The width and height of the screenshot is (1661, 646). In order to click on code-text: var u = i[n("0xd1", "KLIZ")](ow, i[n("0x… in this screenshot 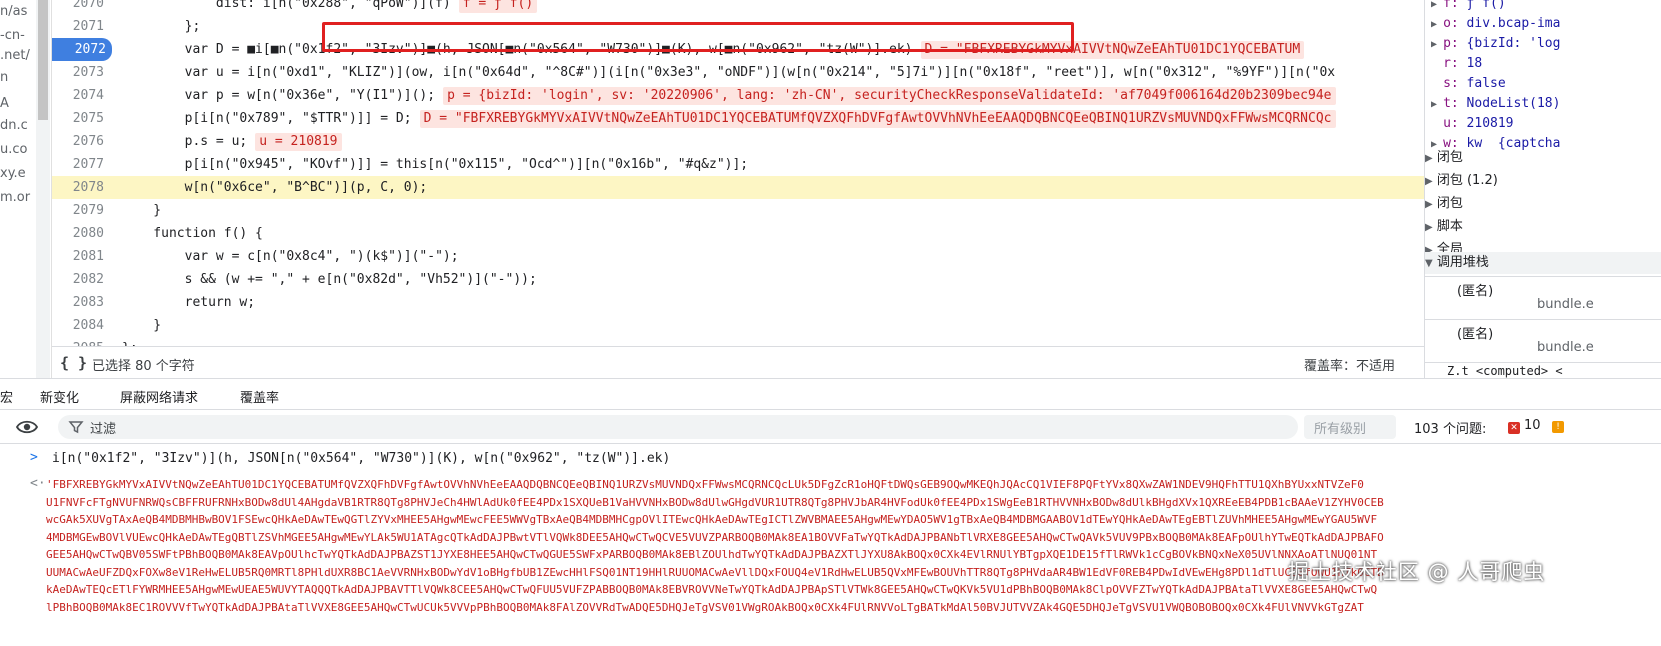, I will do `click(729, 72)`.